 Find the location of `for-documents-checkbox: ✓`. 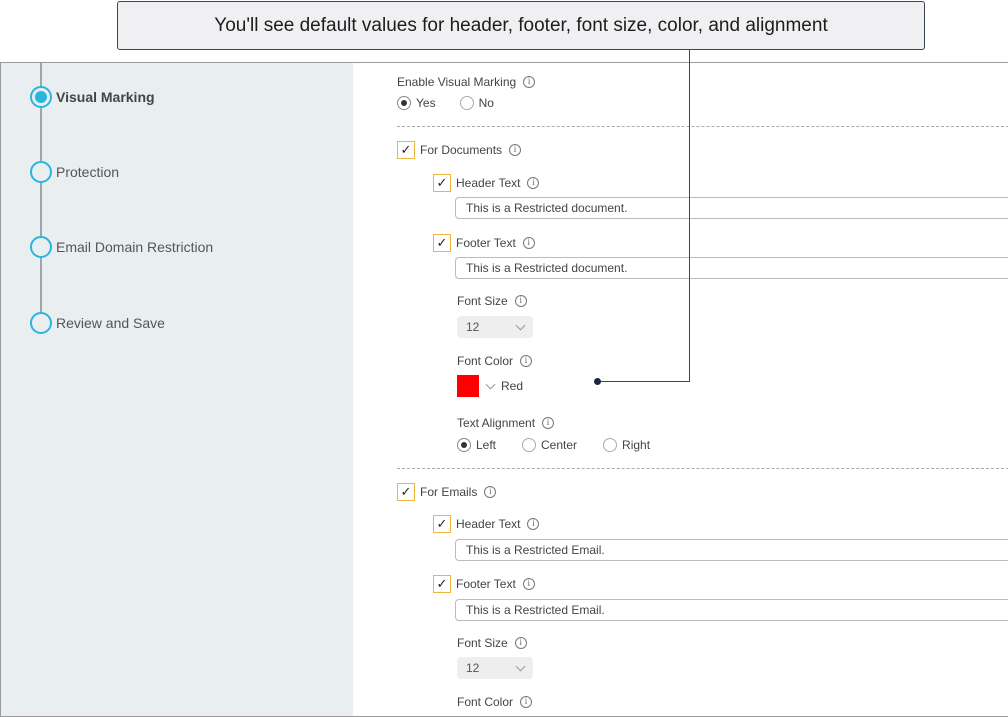

for-documents-checkbox: ✓ is located at coordinates (406, 150).